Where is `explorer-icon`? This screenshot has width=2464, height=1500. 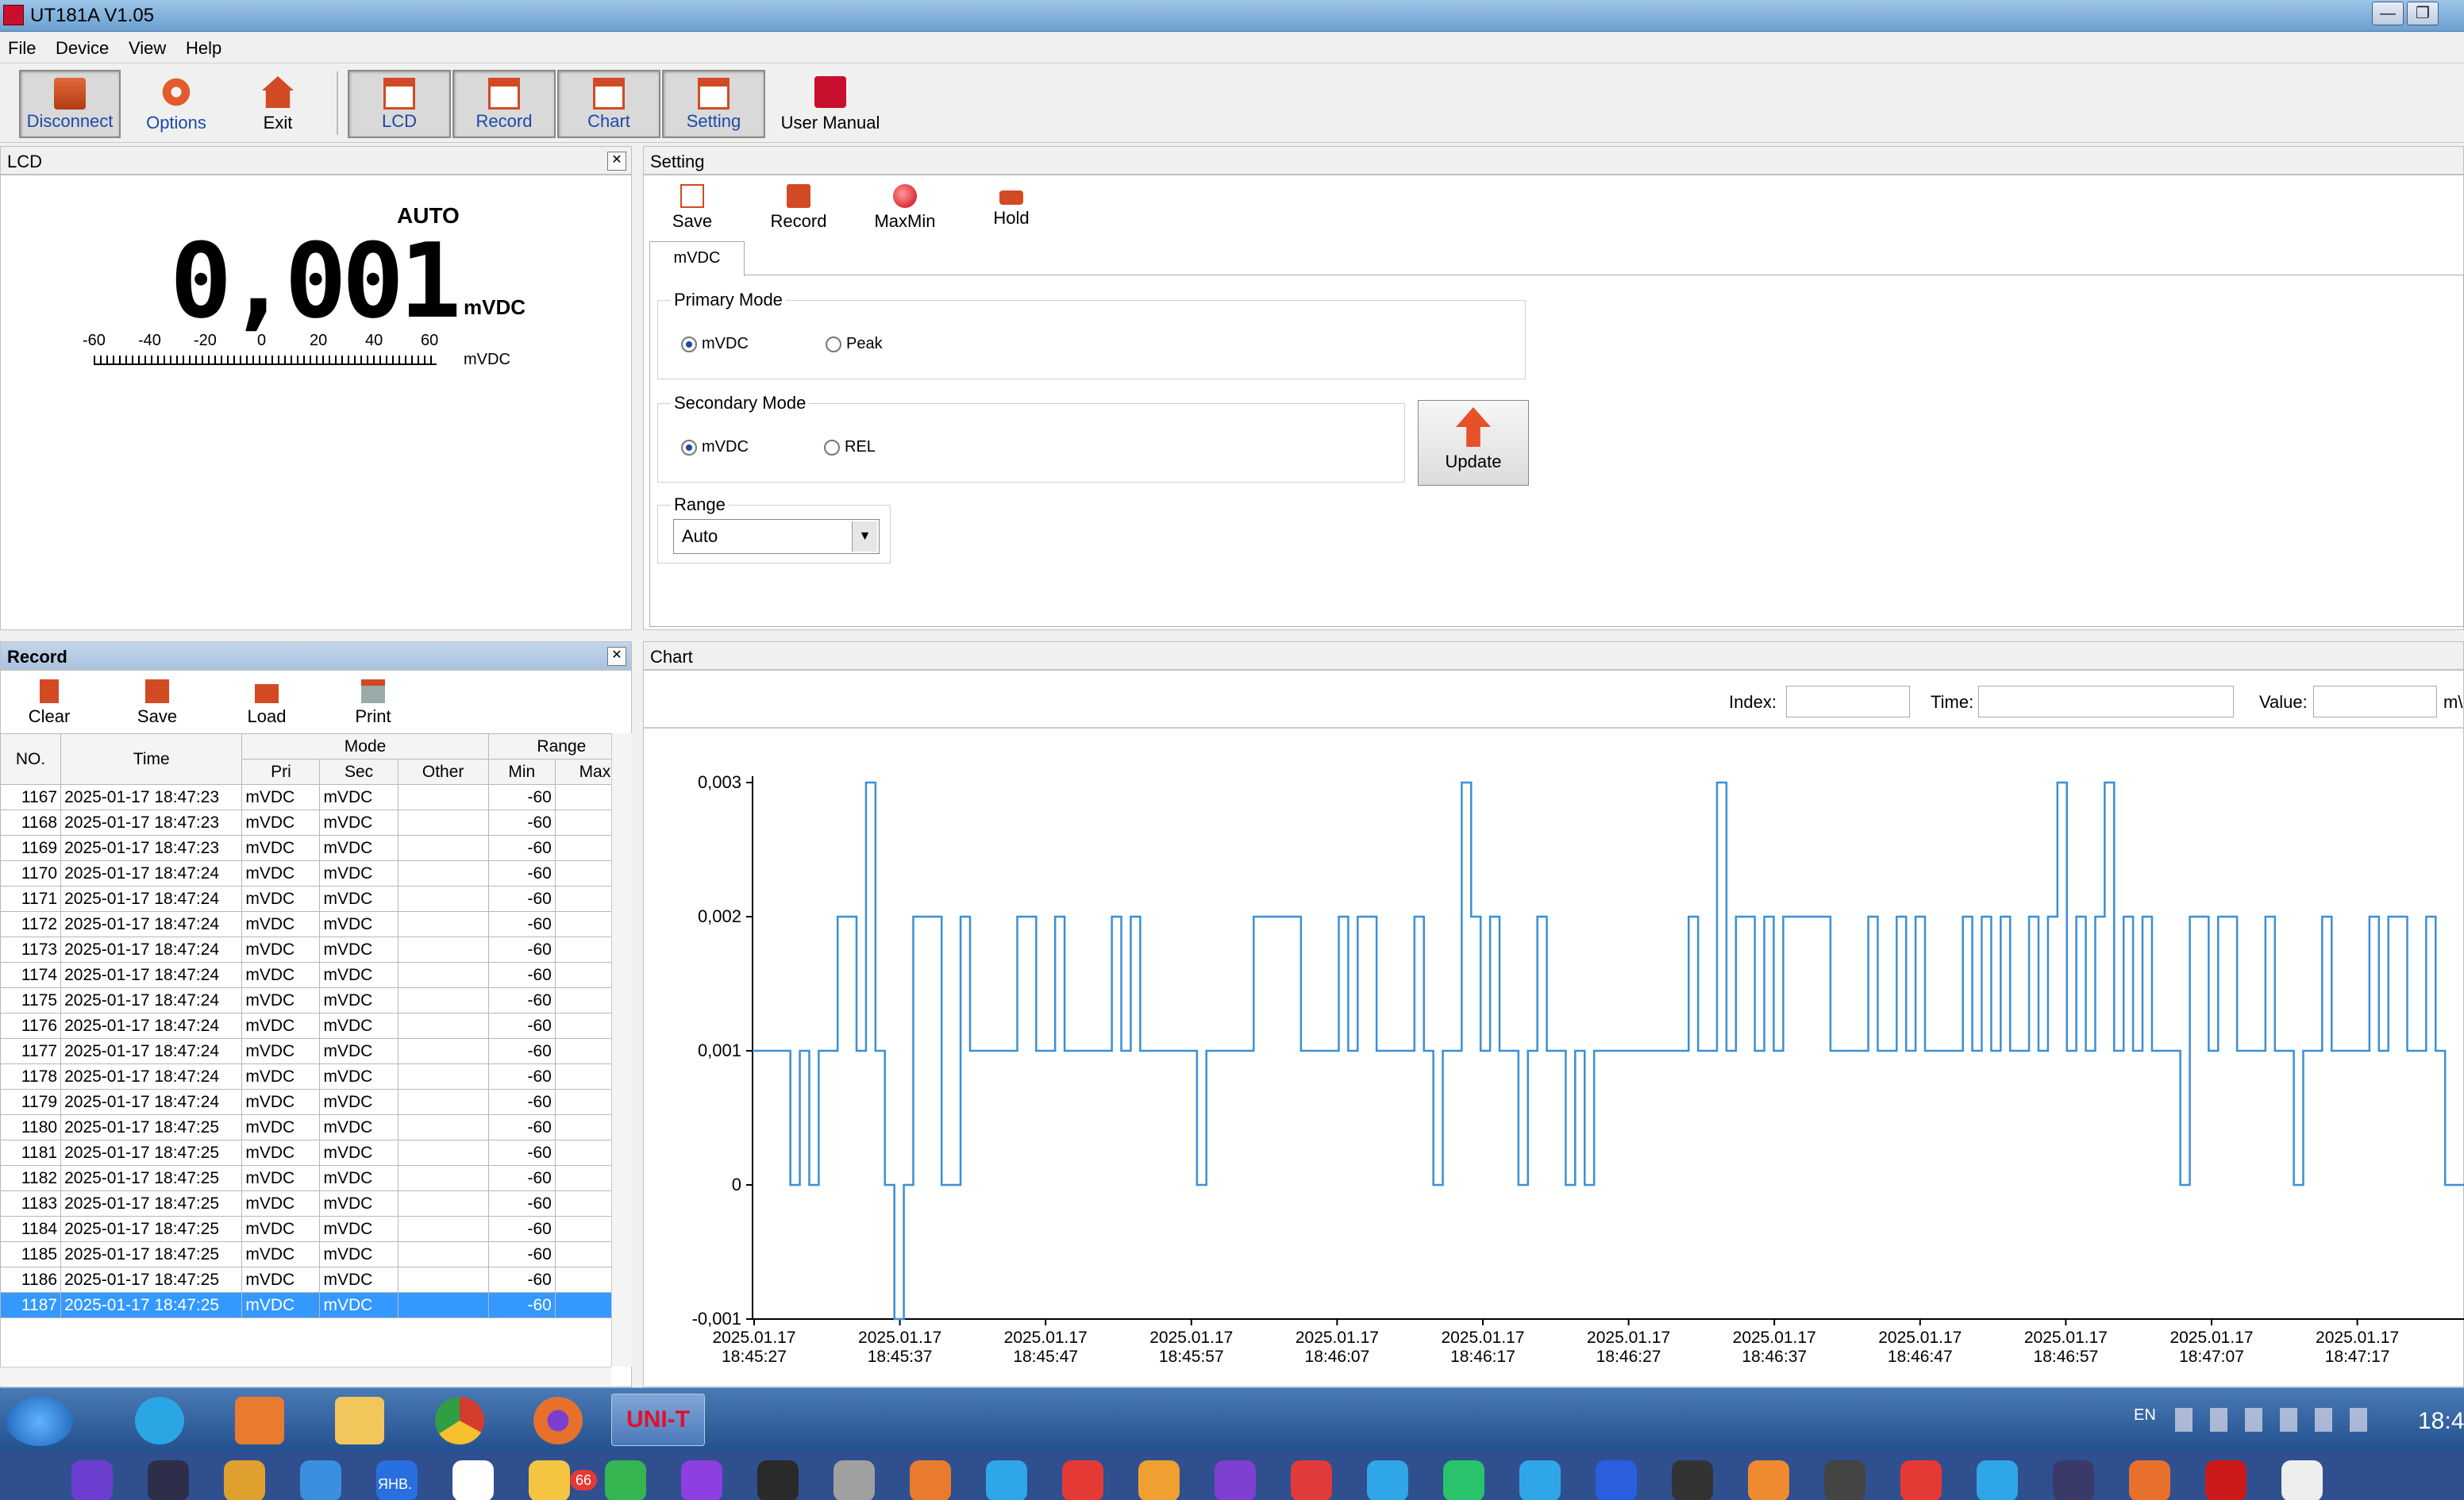 explorer-icon is located at coordinates (359, 1420).